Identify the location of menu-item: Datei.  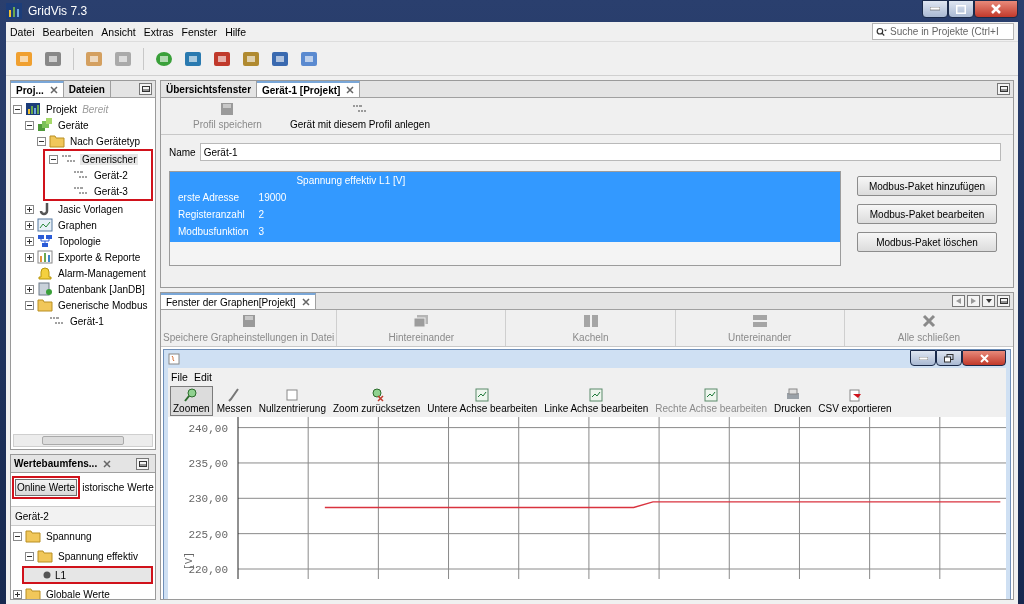
(22, 31).